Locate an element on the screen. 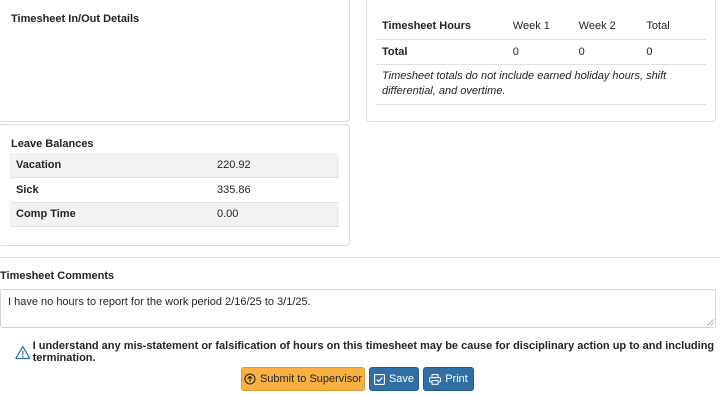 The width and height of the screenshot is (720, 394). submit-to-supervisor-button: Submit to Supervisor is located at coordinates (303, 379).